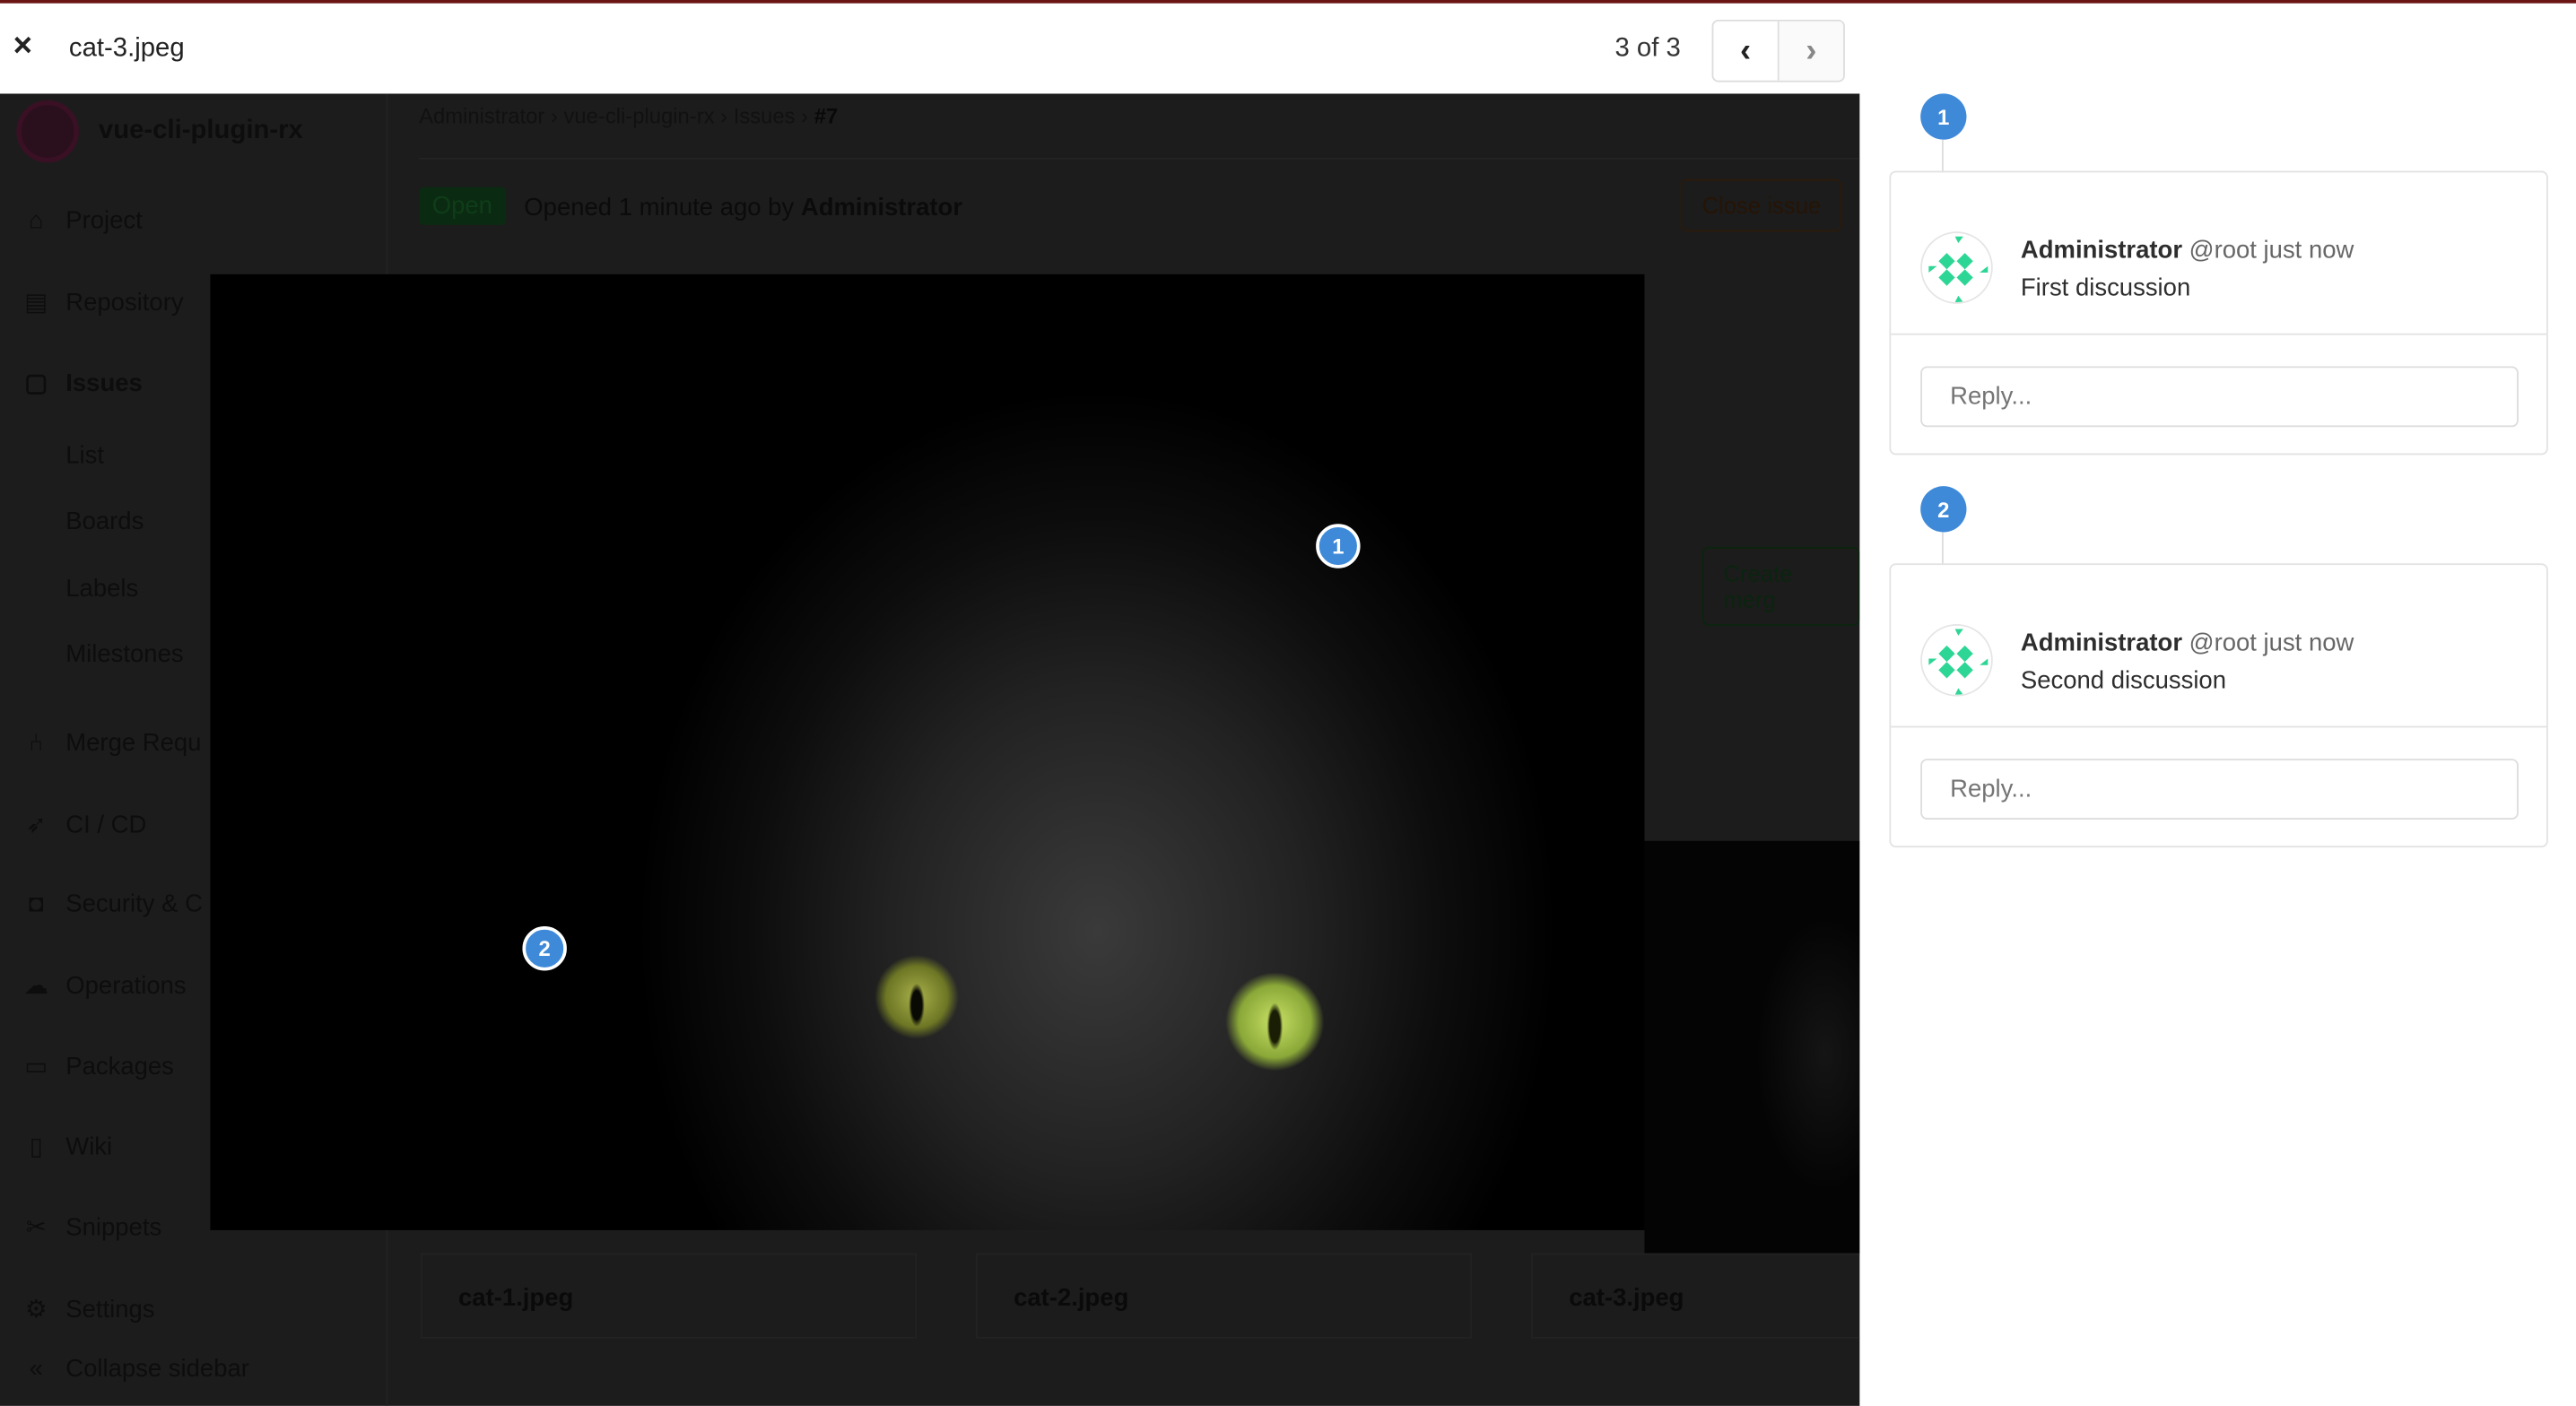 This screenshot has width=2576, height=1406. Describe the element at coordinates (113, 1226) in the screenshot. I see `nav-label: Snippets` at that location.